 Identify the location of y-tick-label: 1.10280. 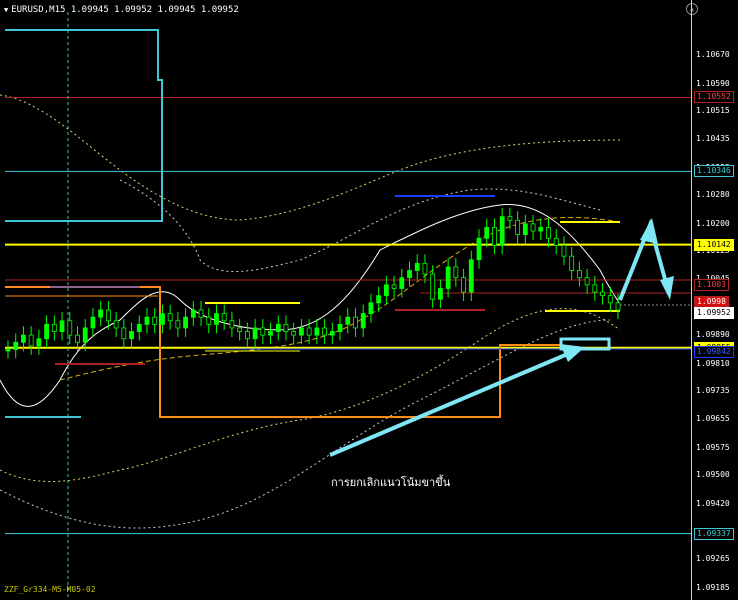
(713, 195).